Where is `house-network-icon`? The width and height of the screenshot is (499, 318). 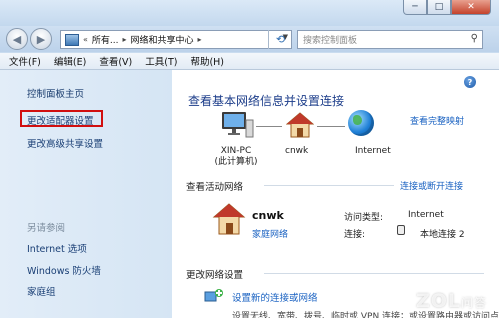 house-network-icon is located at coordinates (300, 125).